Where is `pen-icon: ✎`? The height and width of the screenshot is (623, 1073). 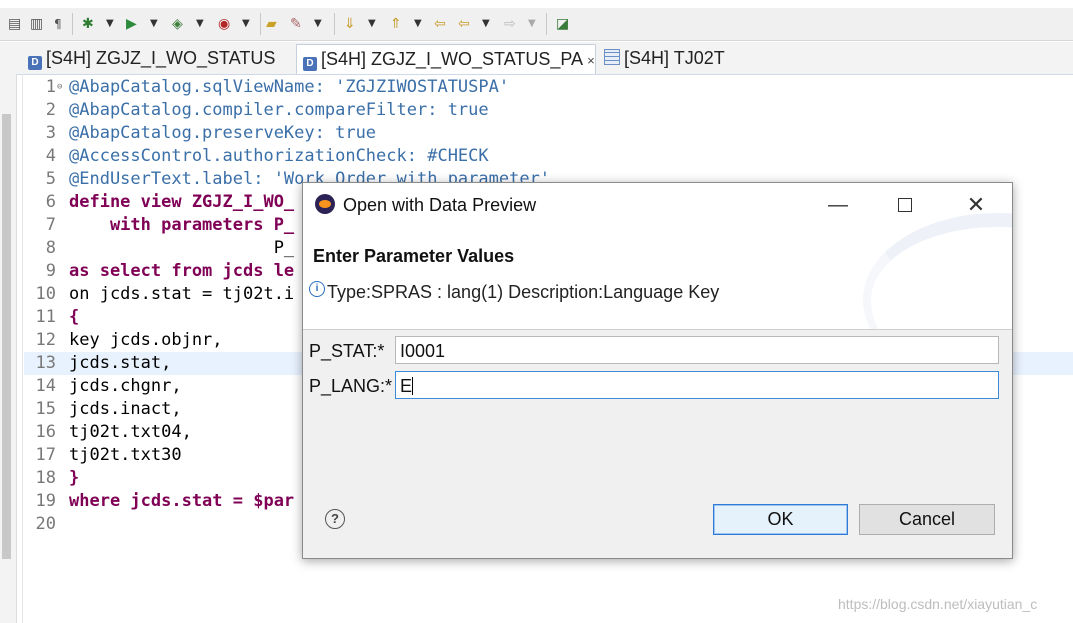 pen-icon: ✎ is located at coordinates (296, 24).